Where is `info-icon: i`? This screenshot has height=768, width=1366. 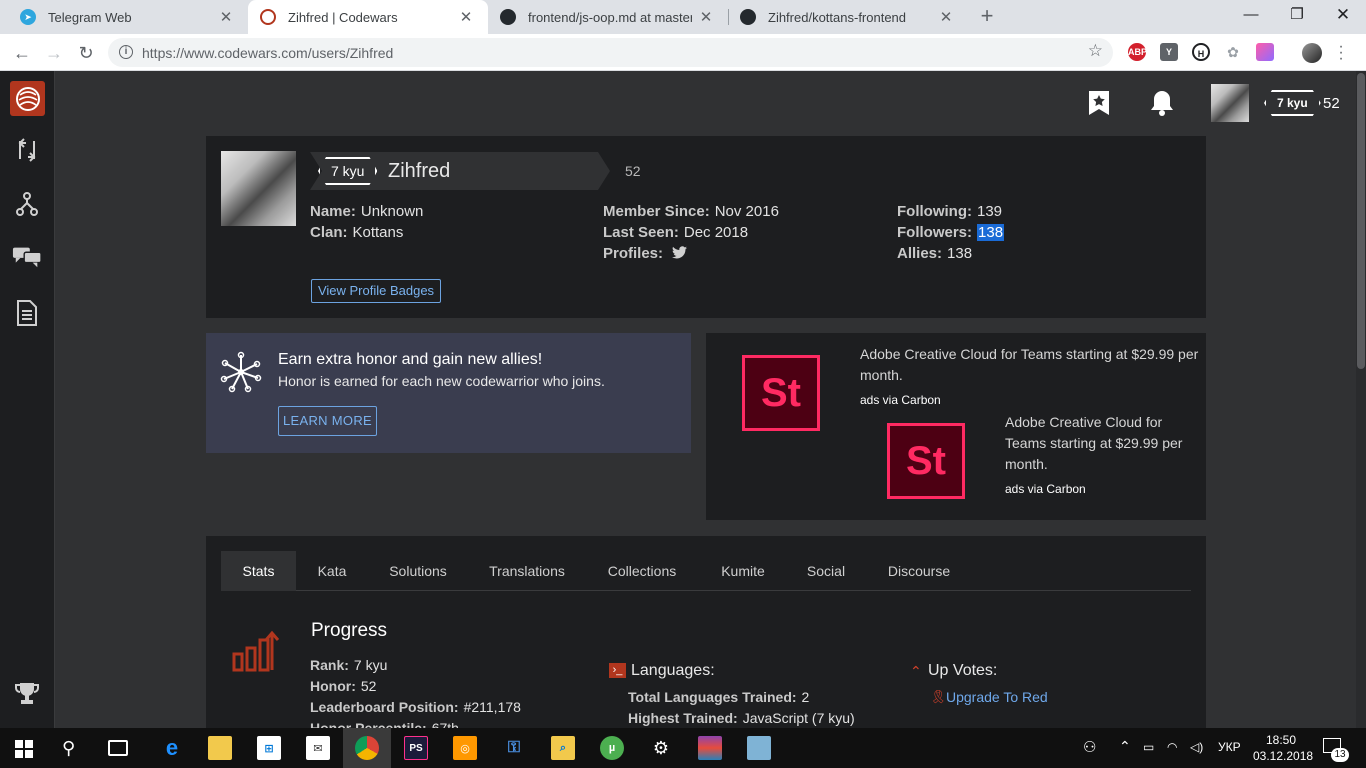 info-icon: i is located at coordinates (126, 52).